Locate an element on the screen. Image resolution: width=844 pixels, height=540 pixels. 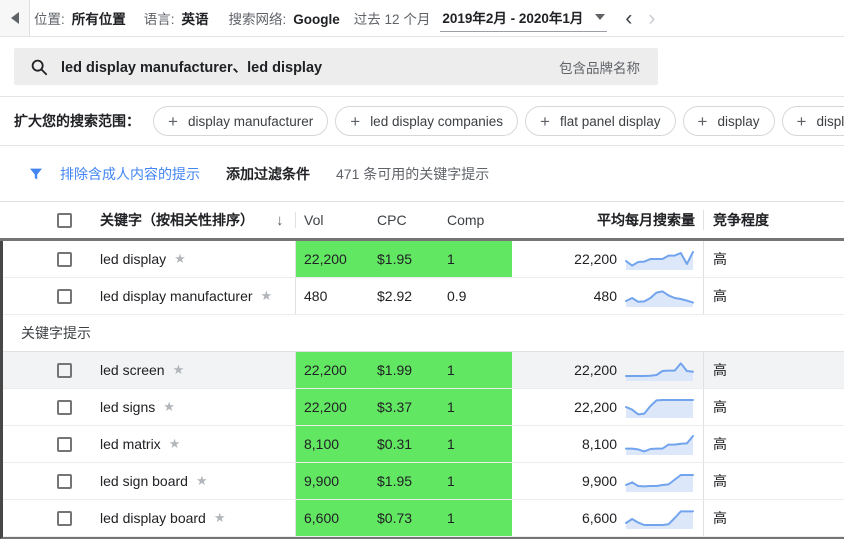
cpc-value: $1.95 is located at coordinates (404, 481).